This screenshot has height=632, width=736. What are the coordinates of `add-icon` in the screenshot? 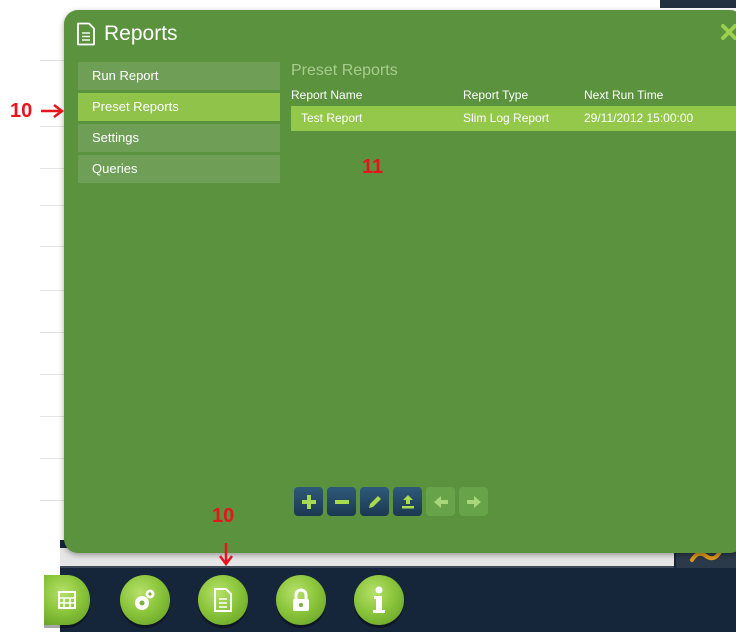 It's located at (308, 501).